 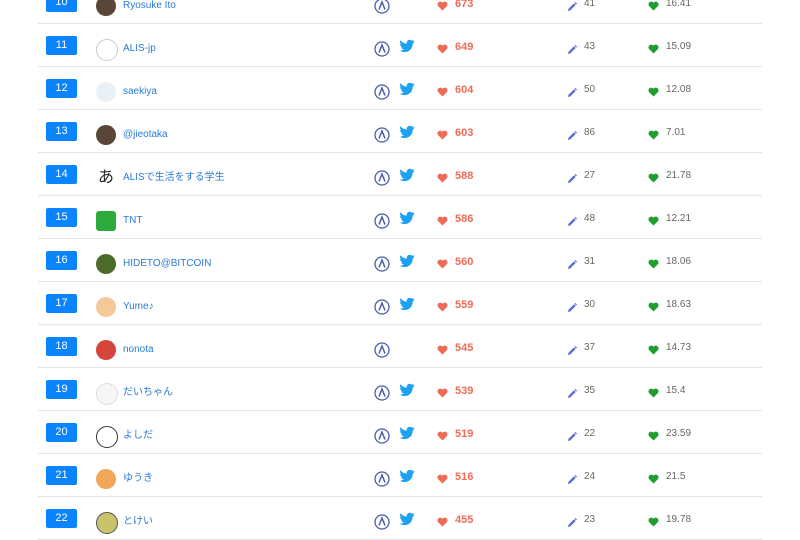 I want to click on table-row: 14 あ ALISで生活をする学生 588 27 21.78, so click(x=400, y=174).